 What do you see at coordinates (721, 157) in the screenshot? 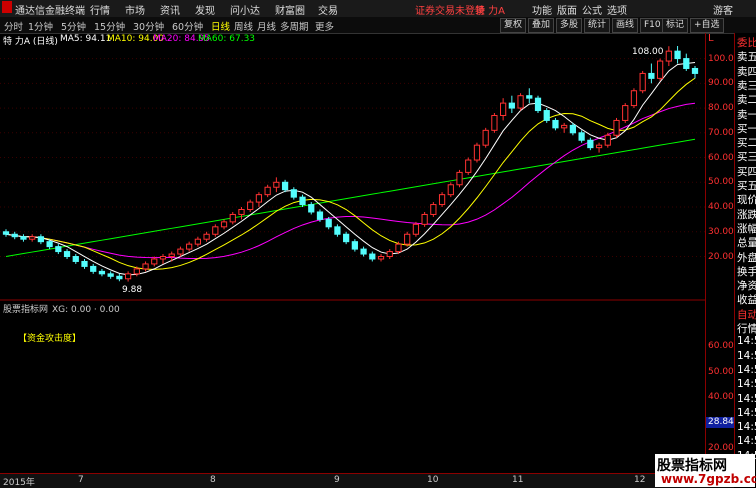
I see `price-tick: 60.00` at bounding box center [721, 157].